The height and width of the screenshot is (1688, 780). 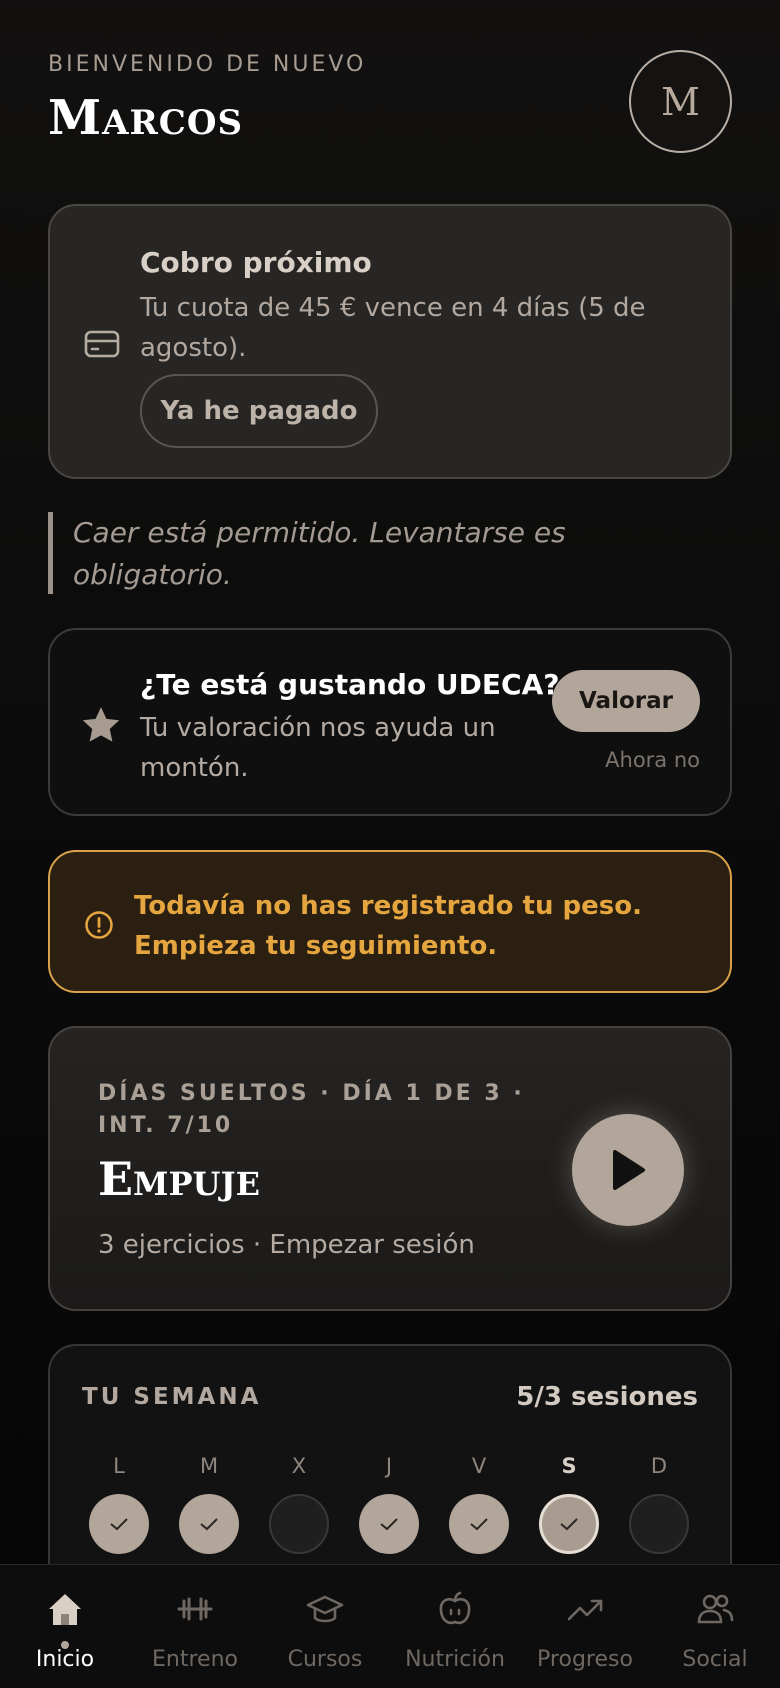 What do you see at coordinates (626, 701) in the screenshot?
I see `rate-button: Valorar` at bounding box center [626, 701].